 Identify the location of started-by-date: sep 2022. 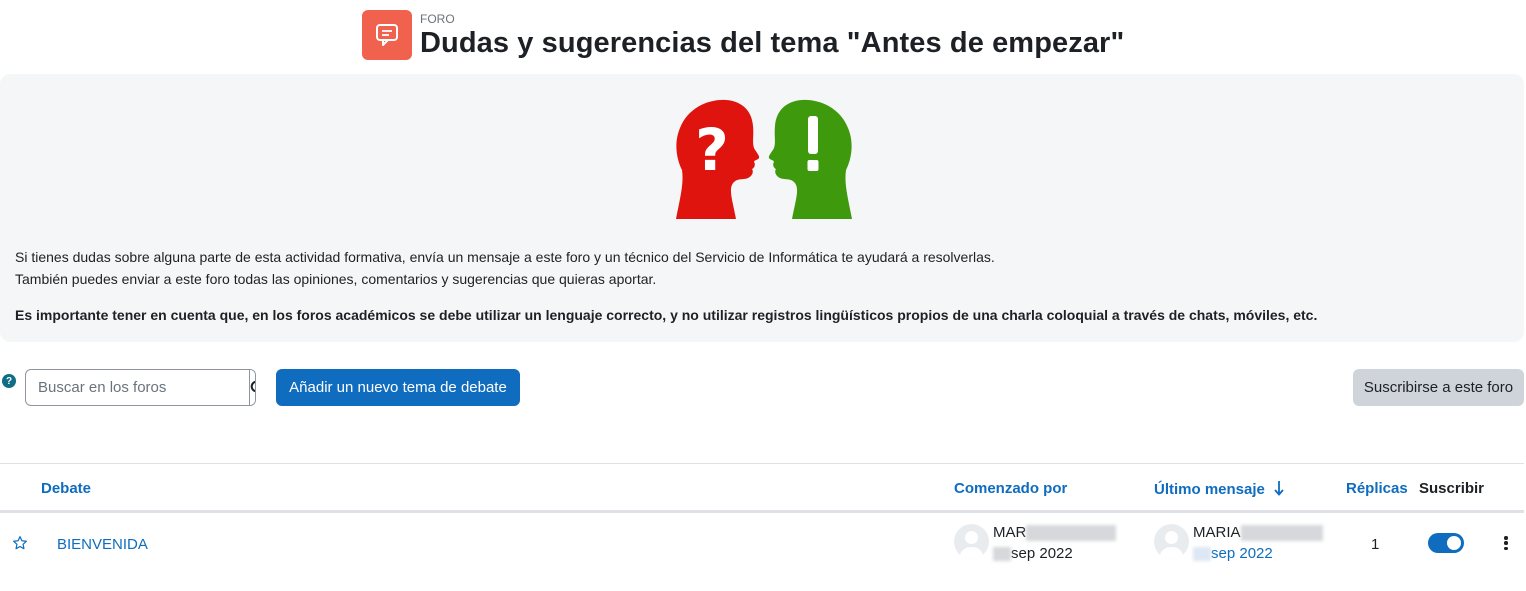
(1033, 553).